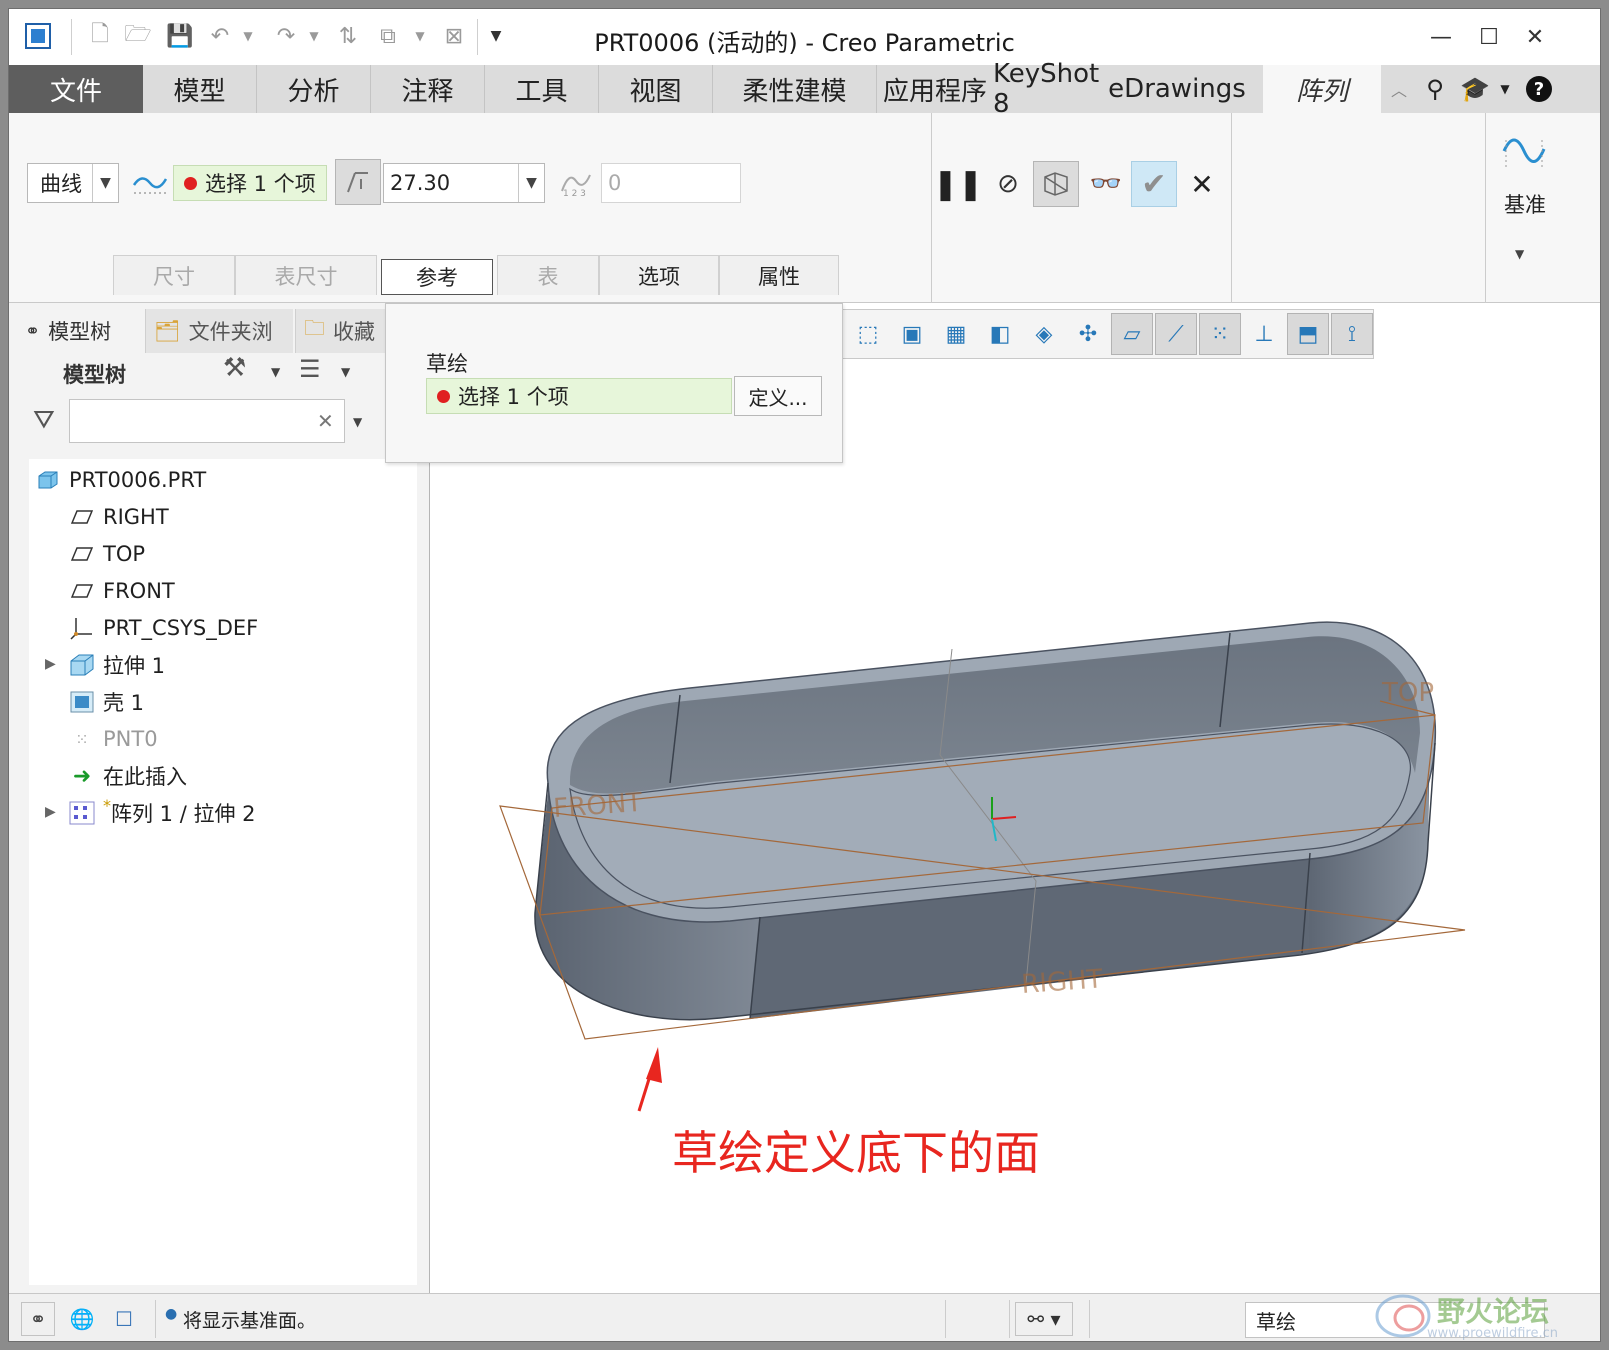 The image size is (1609, 1350). What do you see at coordinates (1505, 89) in the screenshot?
I see `learning-dropdown-icon: ▼` at bounding box center [1505, 89].